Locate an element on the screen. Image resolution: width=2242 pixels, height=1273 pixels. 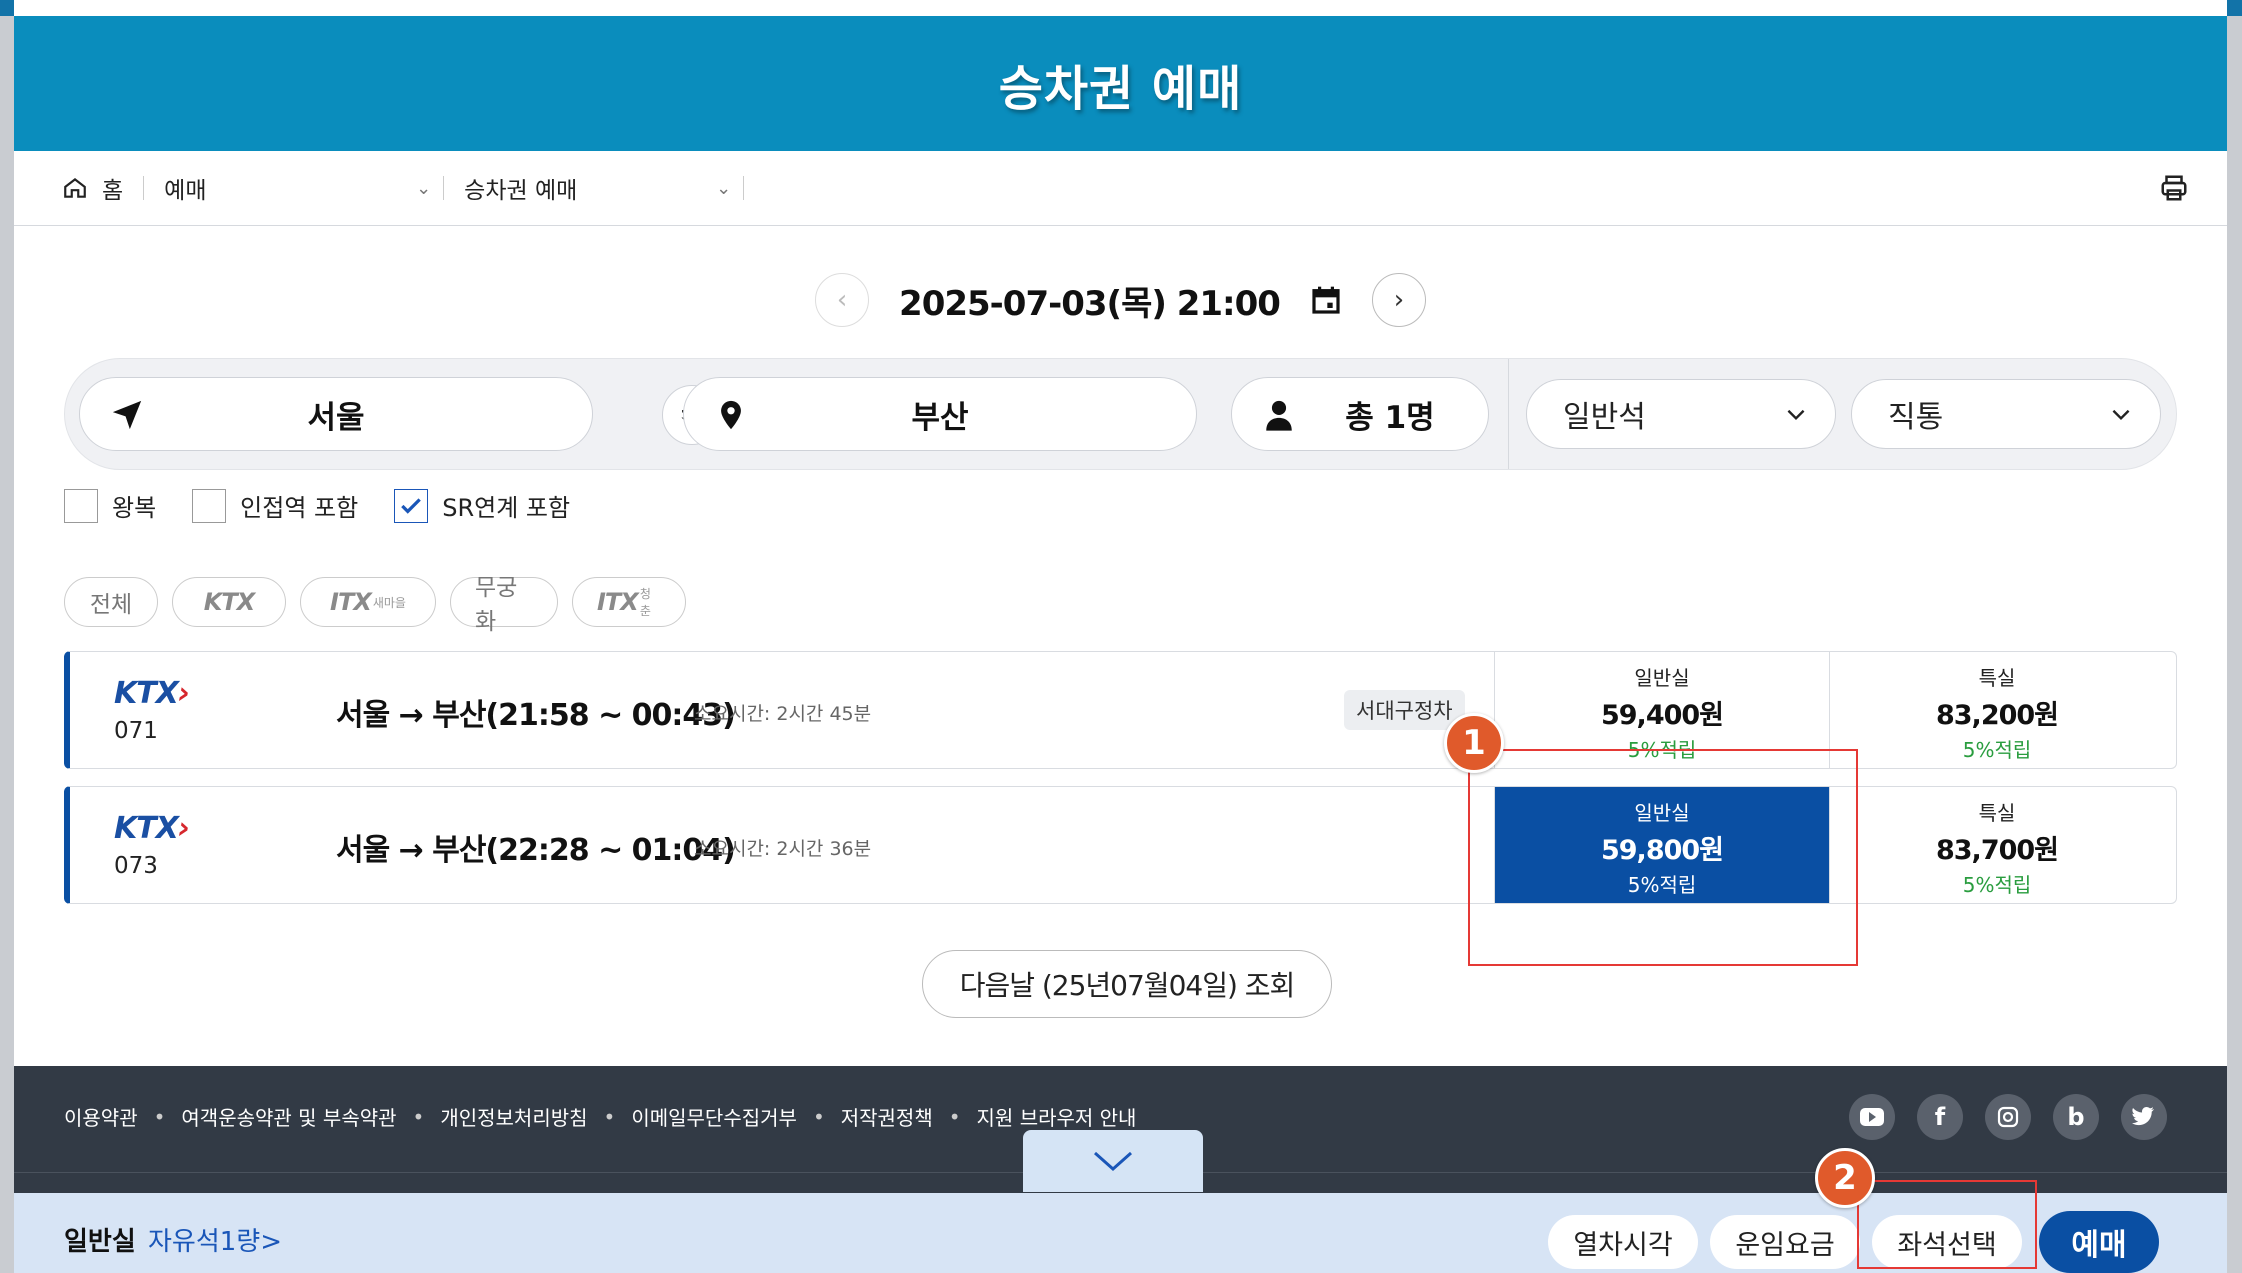
stop-badge: 서대구정차 is located at coordinates (1404, 710).